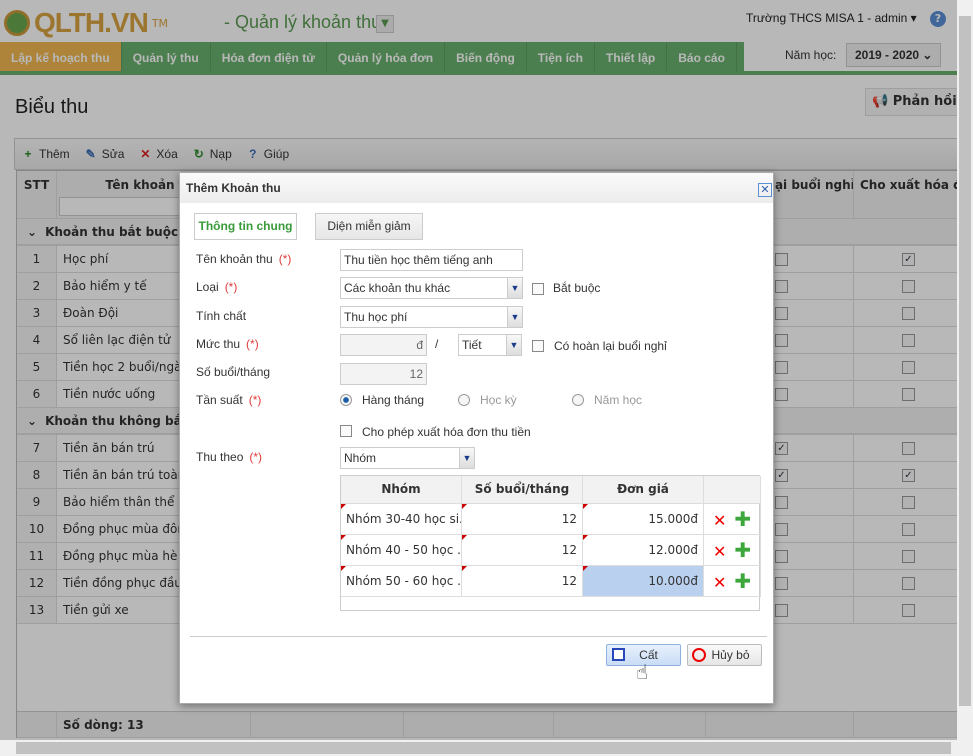 The height and width of the screenshot is (756, 973). Describe the element at coordinates (219, 400) in the screenshot. I see `frequency-label: Tần suất` at that location.